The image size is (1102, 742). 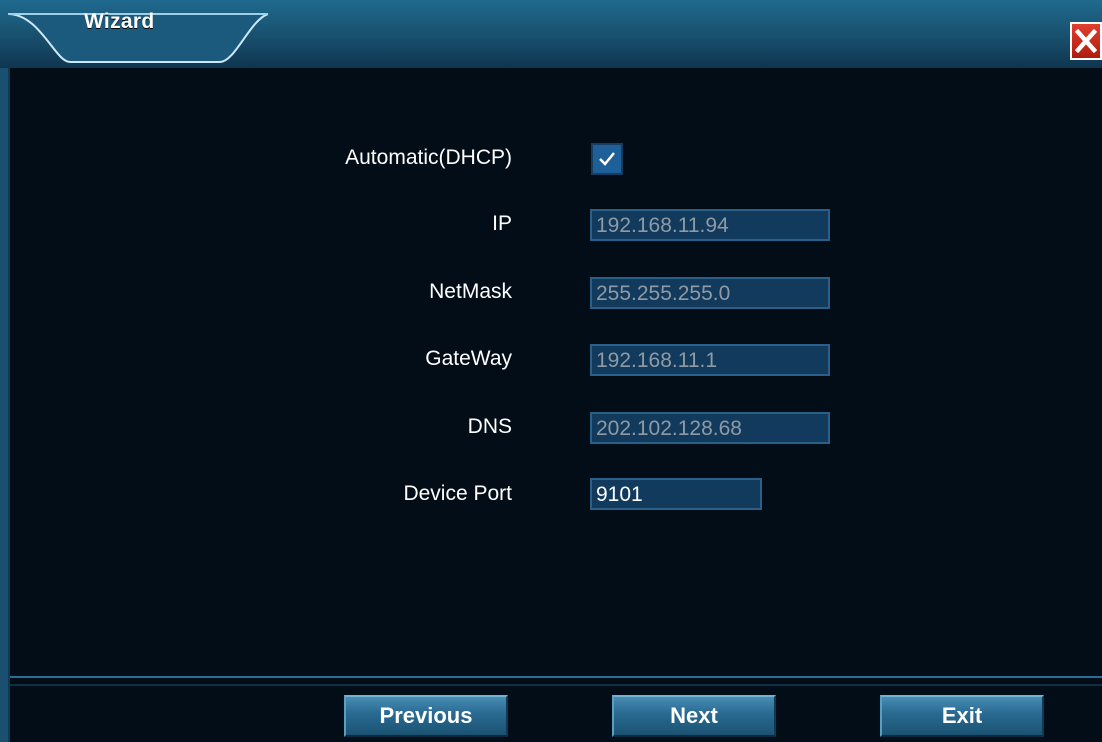 What do you see at coordinates (470, 291) in the screenshot?
I see `netmask-label: NetMask` at bounding box center [470, 291].